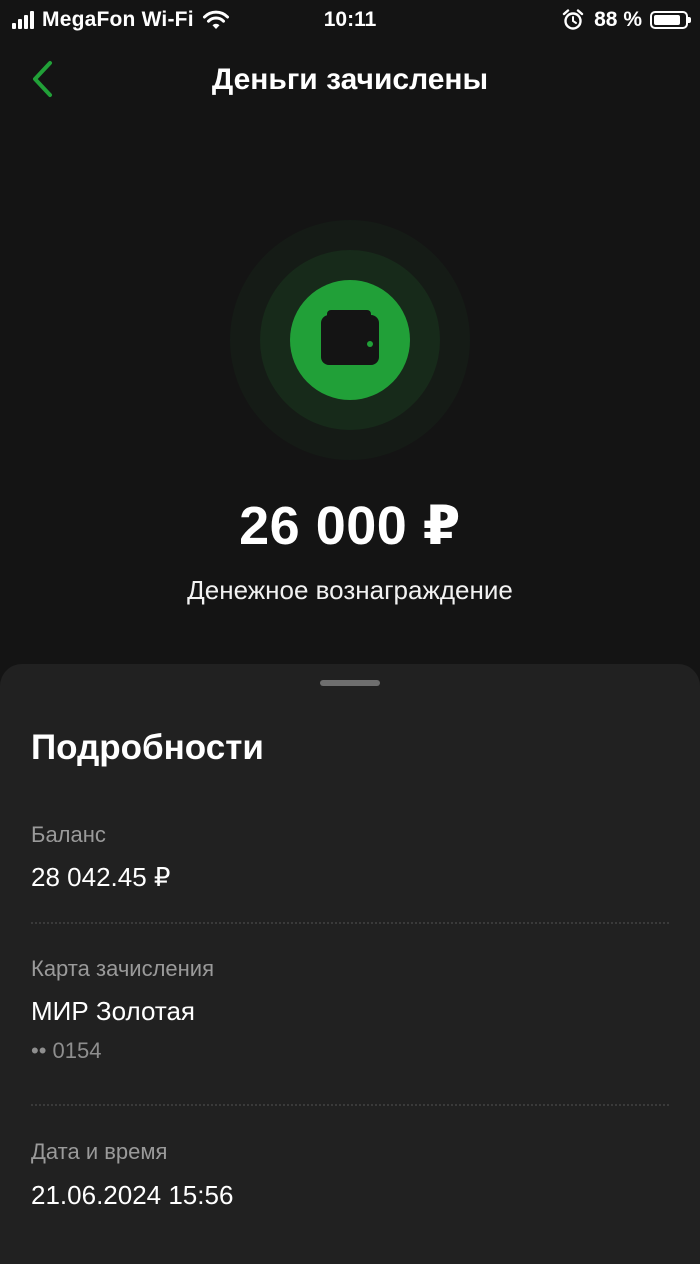  I want to click on balance-value: 28 042.45 ₽, so click(101, 877).